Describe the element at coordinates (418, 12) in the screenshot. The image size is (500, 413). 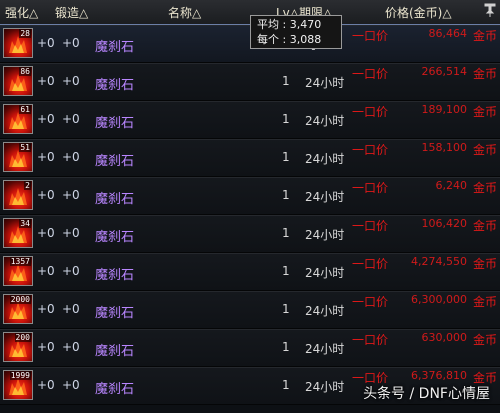
I see `sort-price-header: 价格(金币)△` at that location.